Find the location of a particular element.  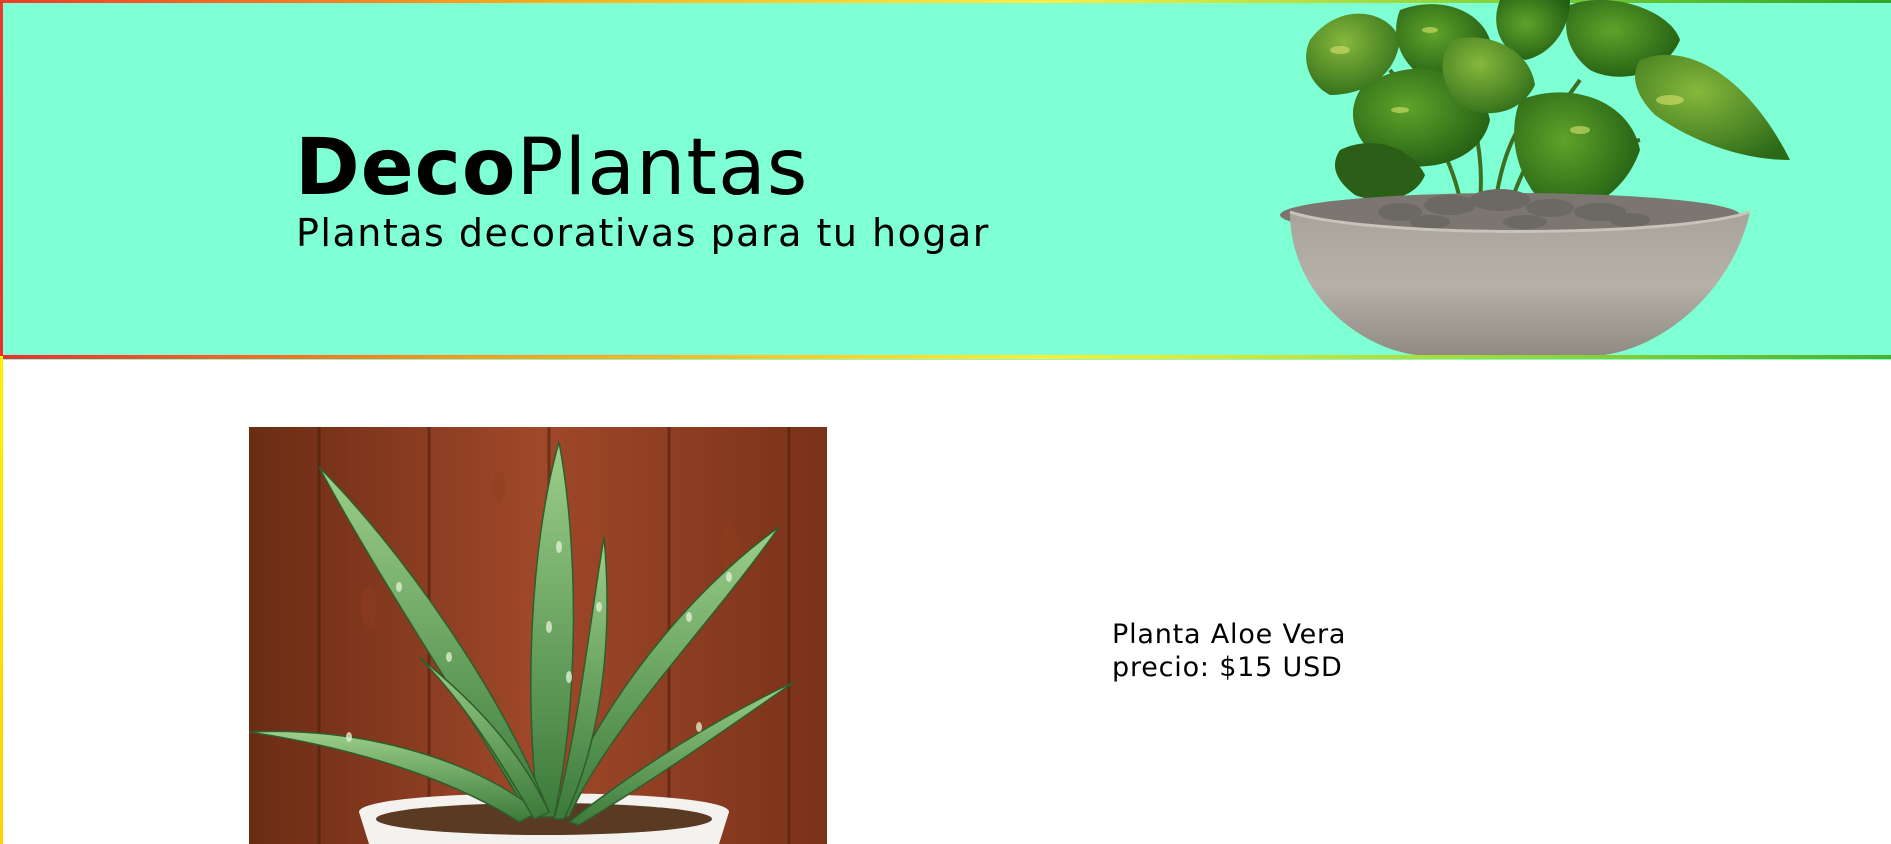

product-price: precio: $15 USD is located at coordinates (1227, 667).